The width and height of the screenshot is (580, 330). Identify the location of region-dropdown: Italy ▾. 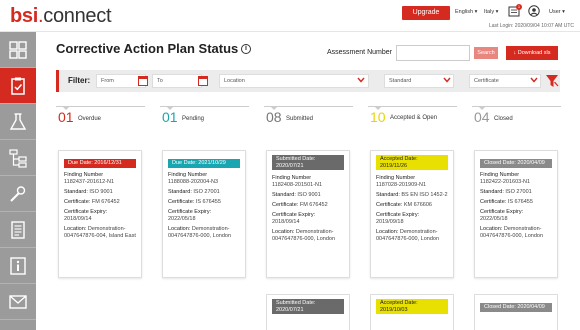
(491, 12).